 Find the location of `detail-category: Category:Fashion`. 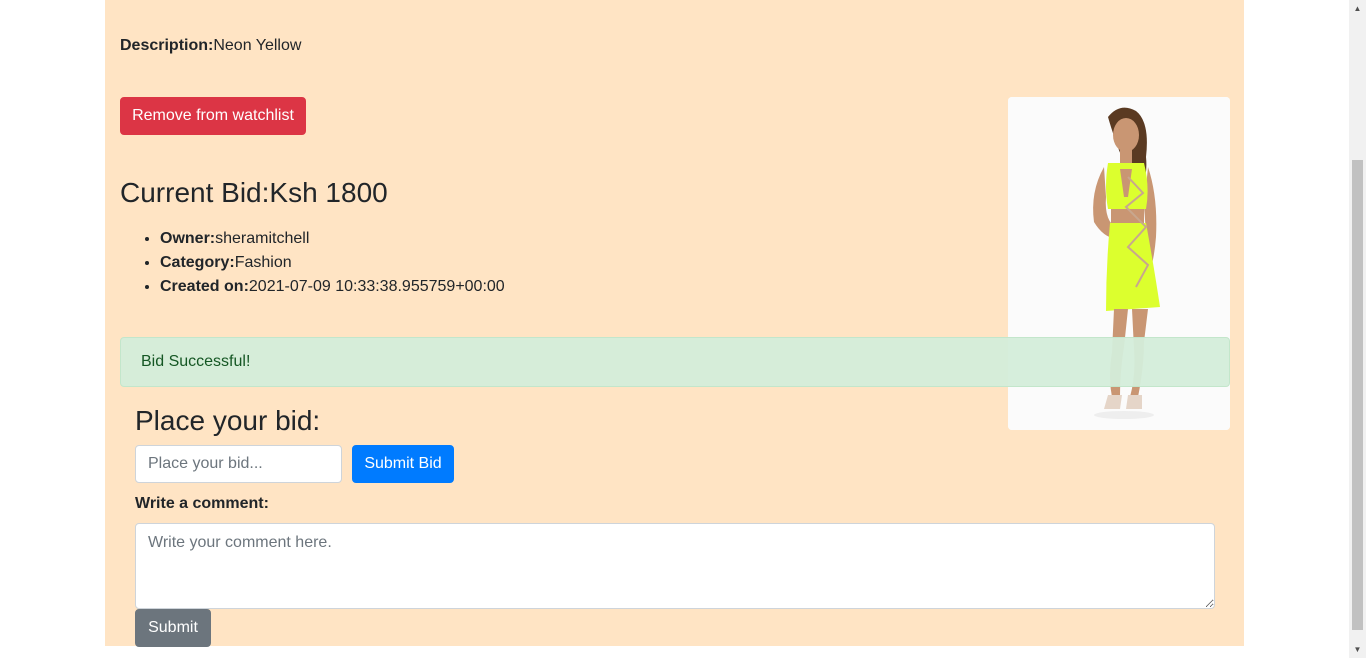

detail-category: Category:Fashion is located at coordinates (332, 263).